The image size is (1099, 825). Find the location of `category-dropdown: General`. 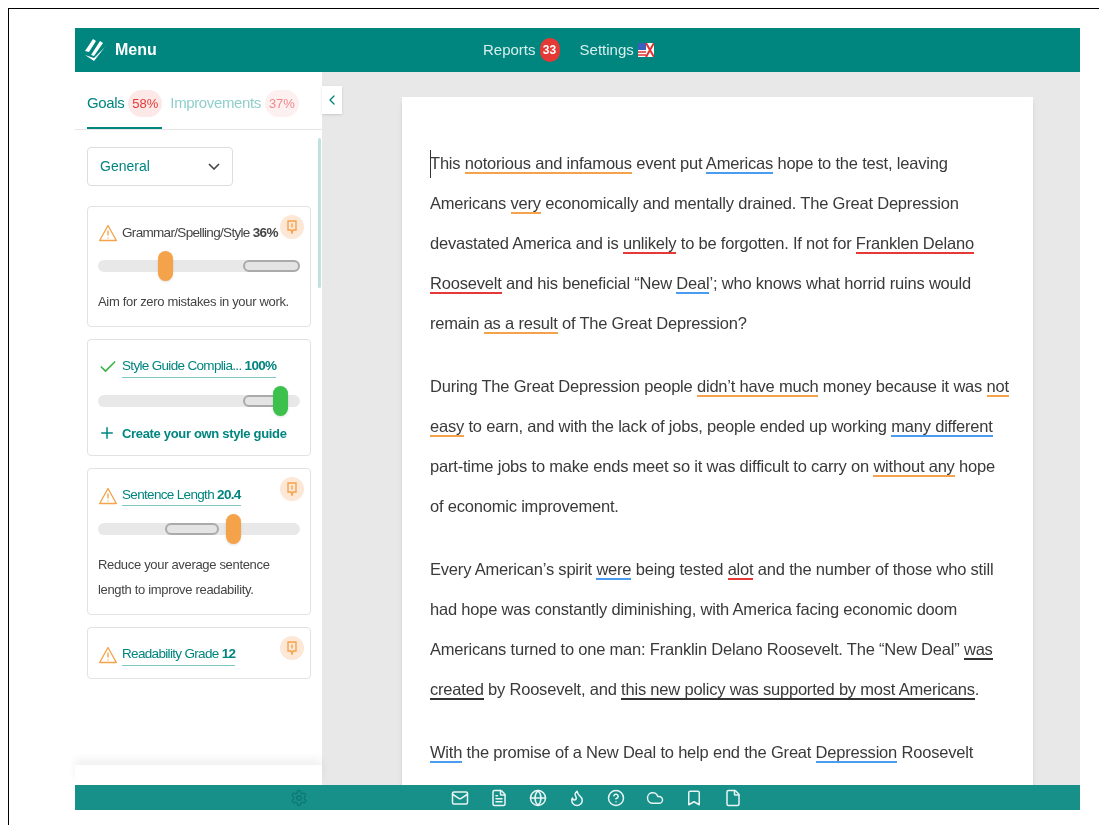

category-dropdown: General is located at coordinates (160, 166).